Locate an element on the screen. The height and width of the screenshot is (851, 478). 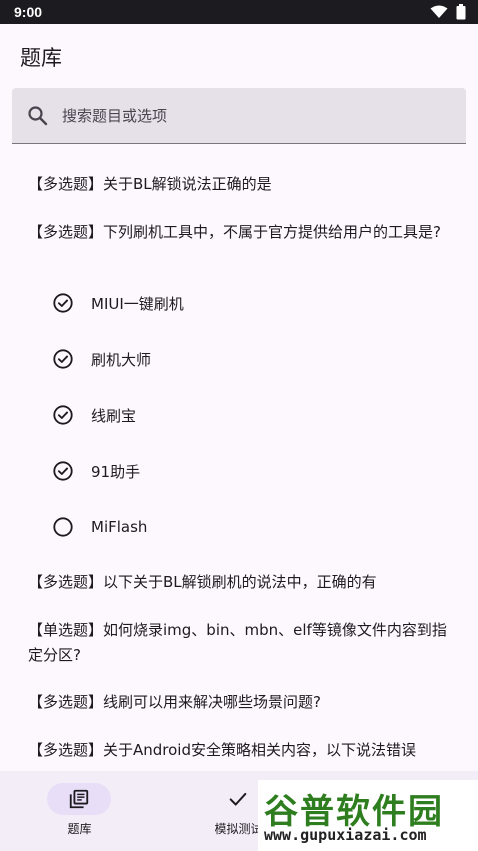
library-icon is located at coordinates (79, 799).